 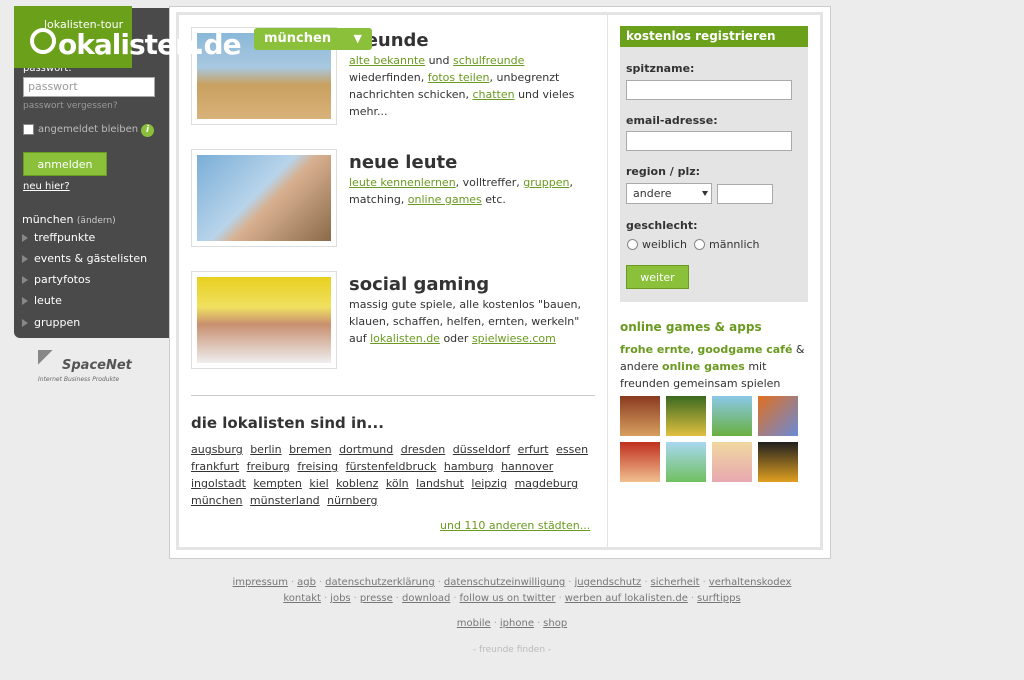 I want to click on footer-link: shop, so click(x=555, y=623).